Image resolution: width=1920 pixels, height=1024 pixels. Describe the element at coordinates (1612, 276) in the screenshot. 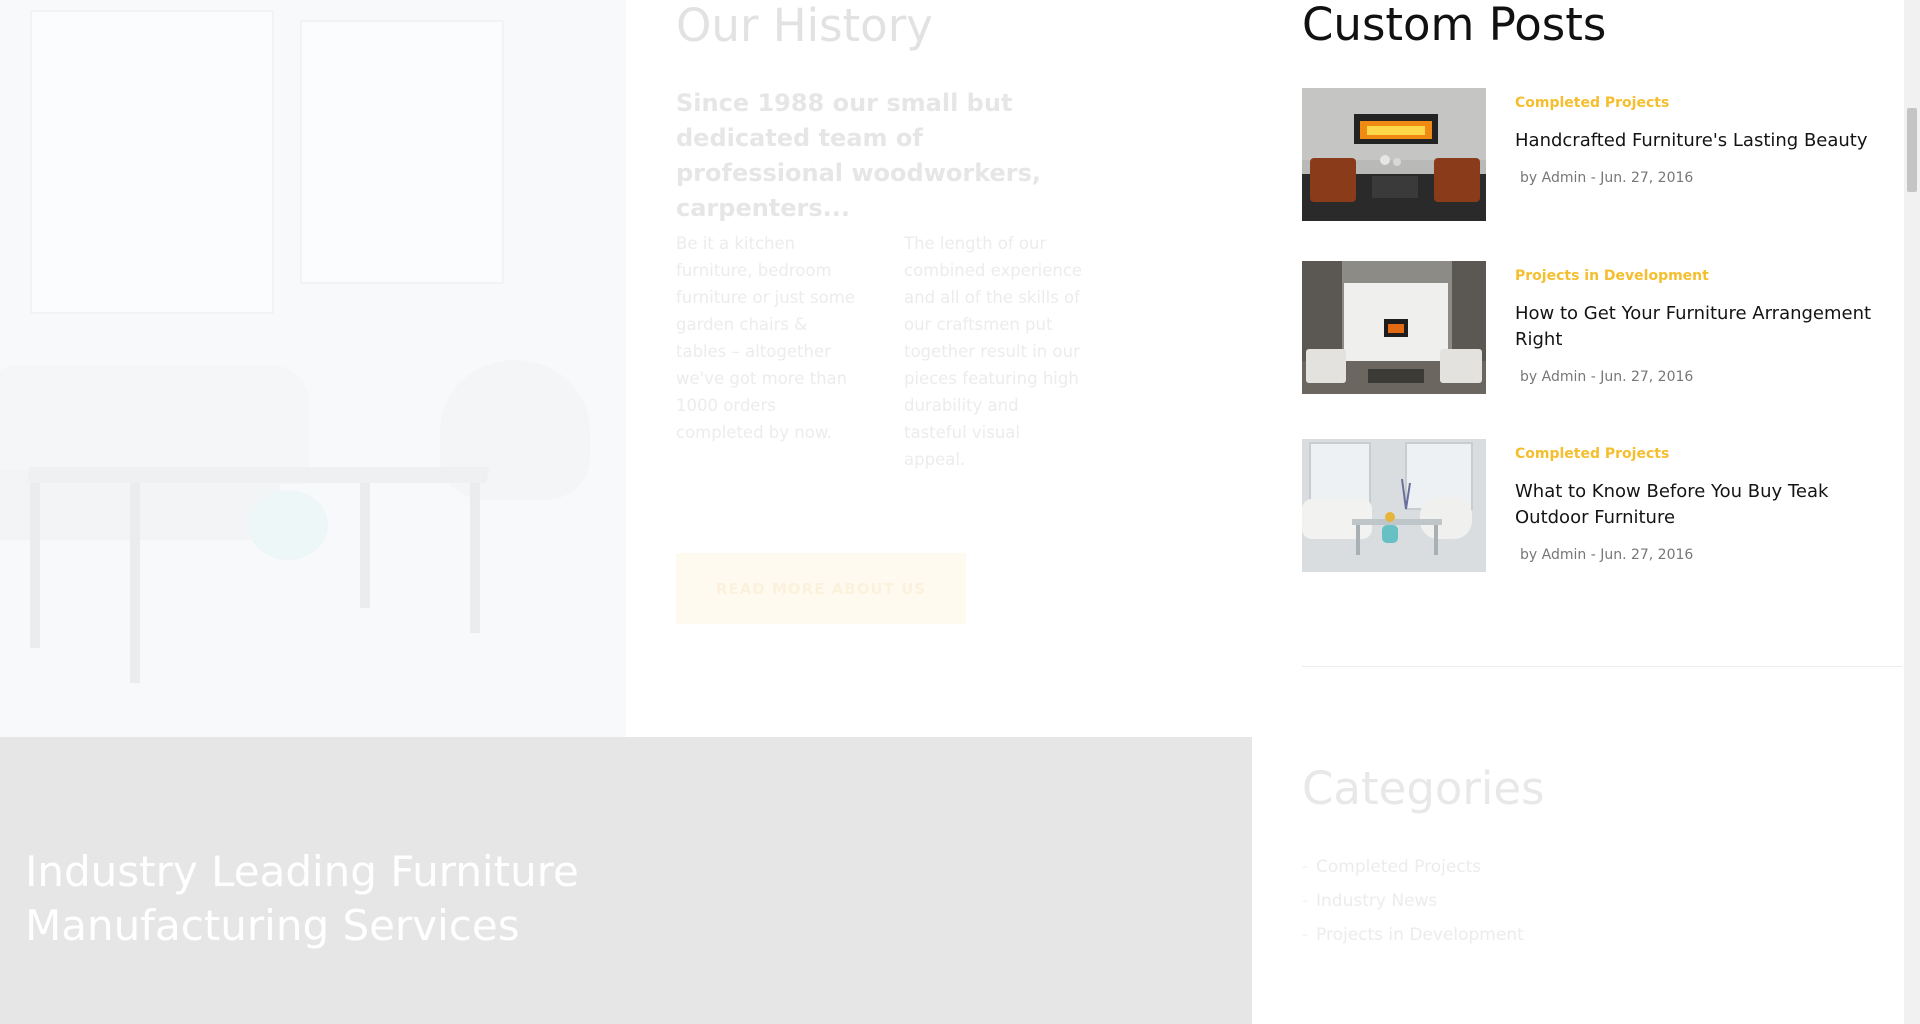

I see `post-category-link: Projects in Development` at that location.